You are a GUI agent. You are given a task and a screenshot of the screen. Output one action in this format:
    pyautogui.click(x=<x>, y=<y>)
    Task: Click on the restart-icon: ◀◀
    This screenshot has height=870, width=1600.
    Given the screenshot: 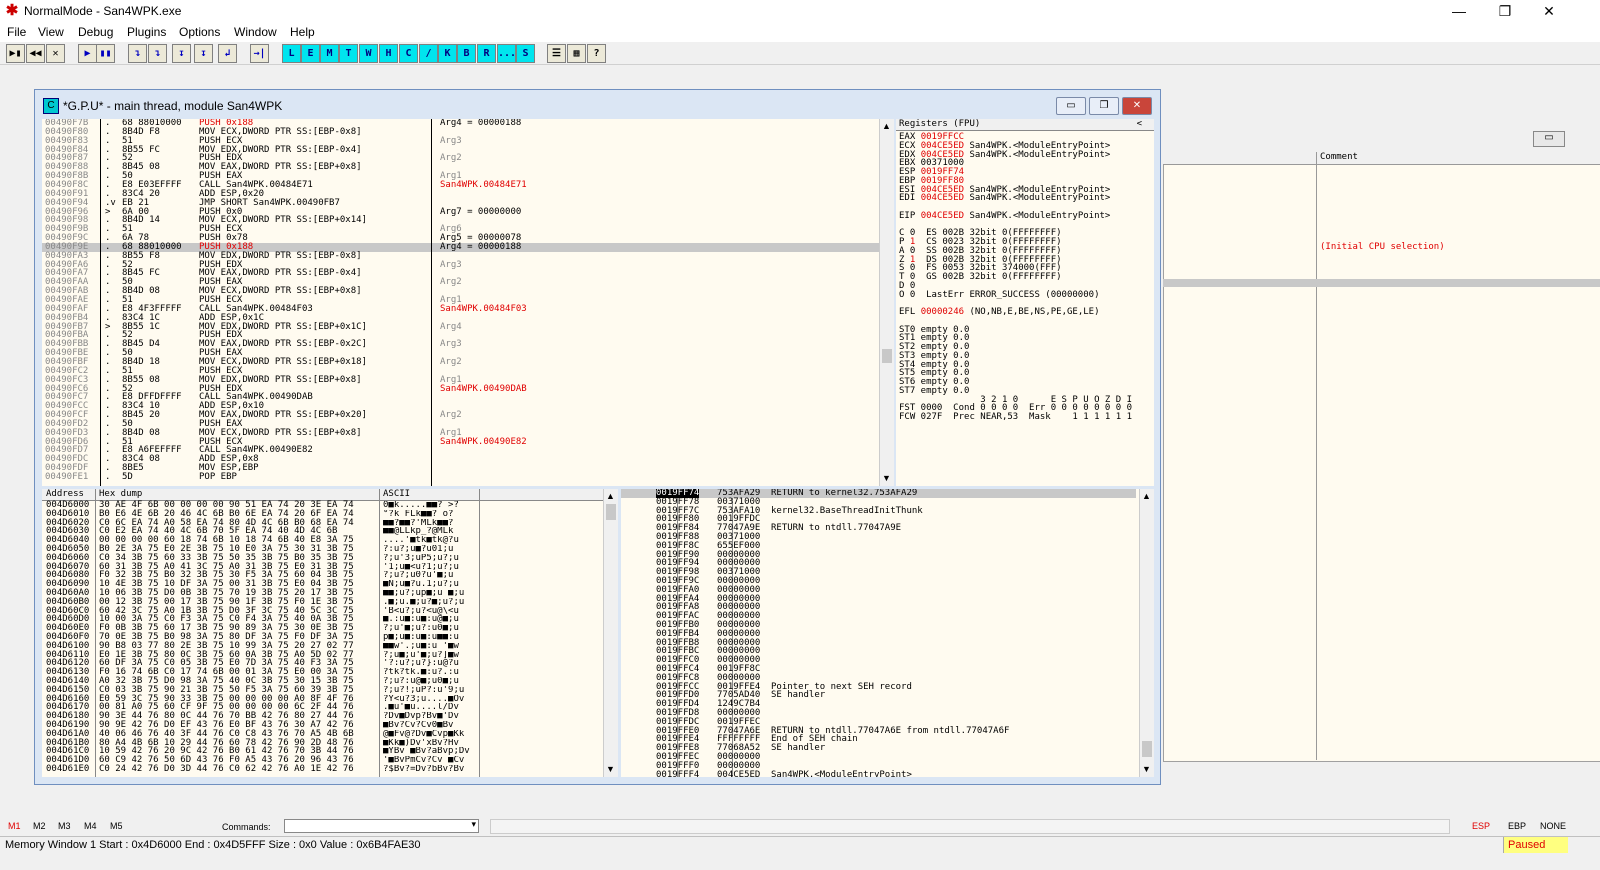 What is the action you would take?
    pyautogui.click(x=35, y=53)
    